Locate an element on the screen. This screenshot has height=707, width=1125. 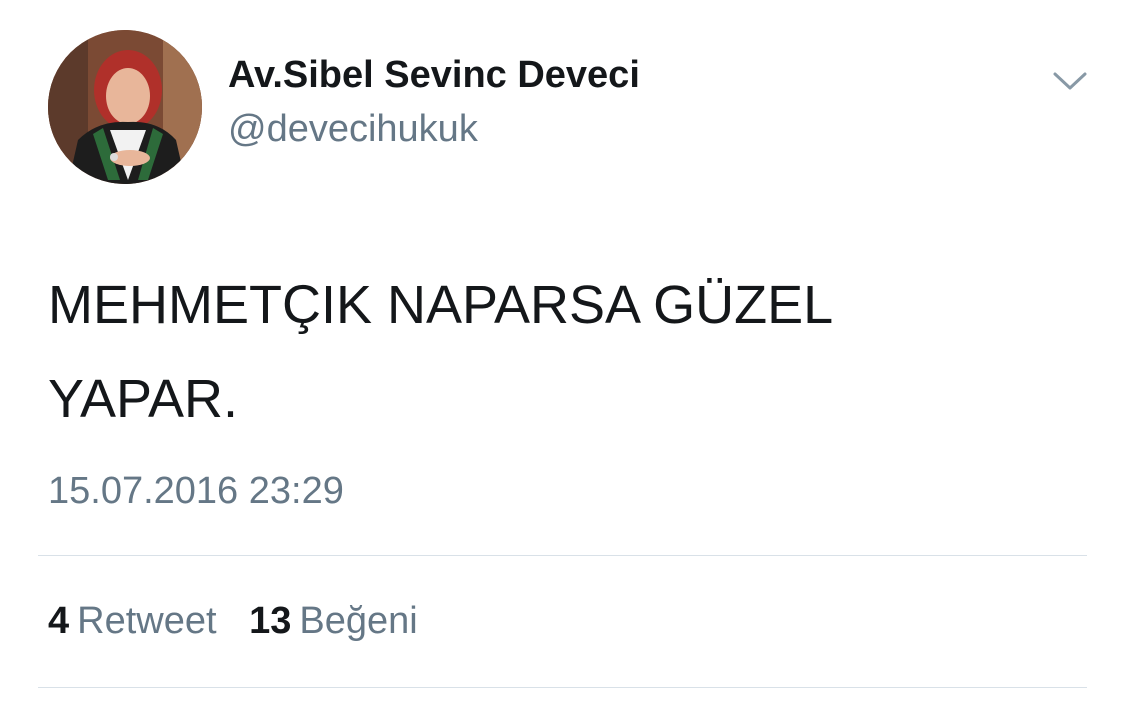
likes-stat: 13 Beğeni is located at coordinates (333, 621).